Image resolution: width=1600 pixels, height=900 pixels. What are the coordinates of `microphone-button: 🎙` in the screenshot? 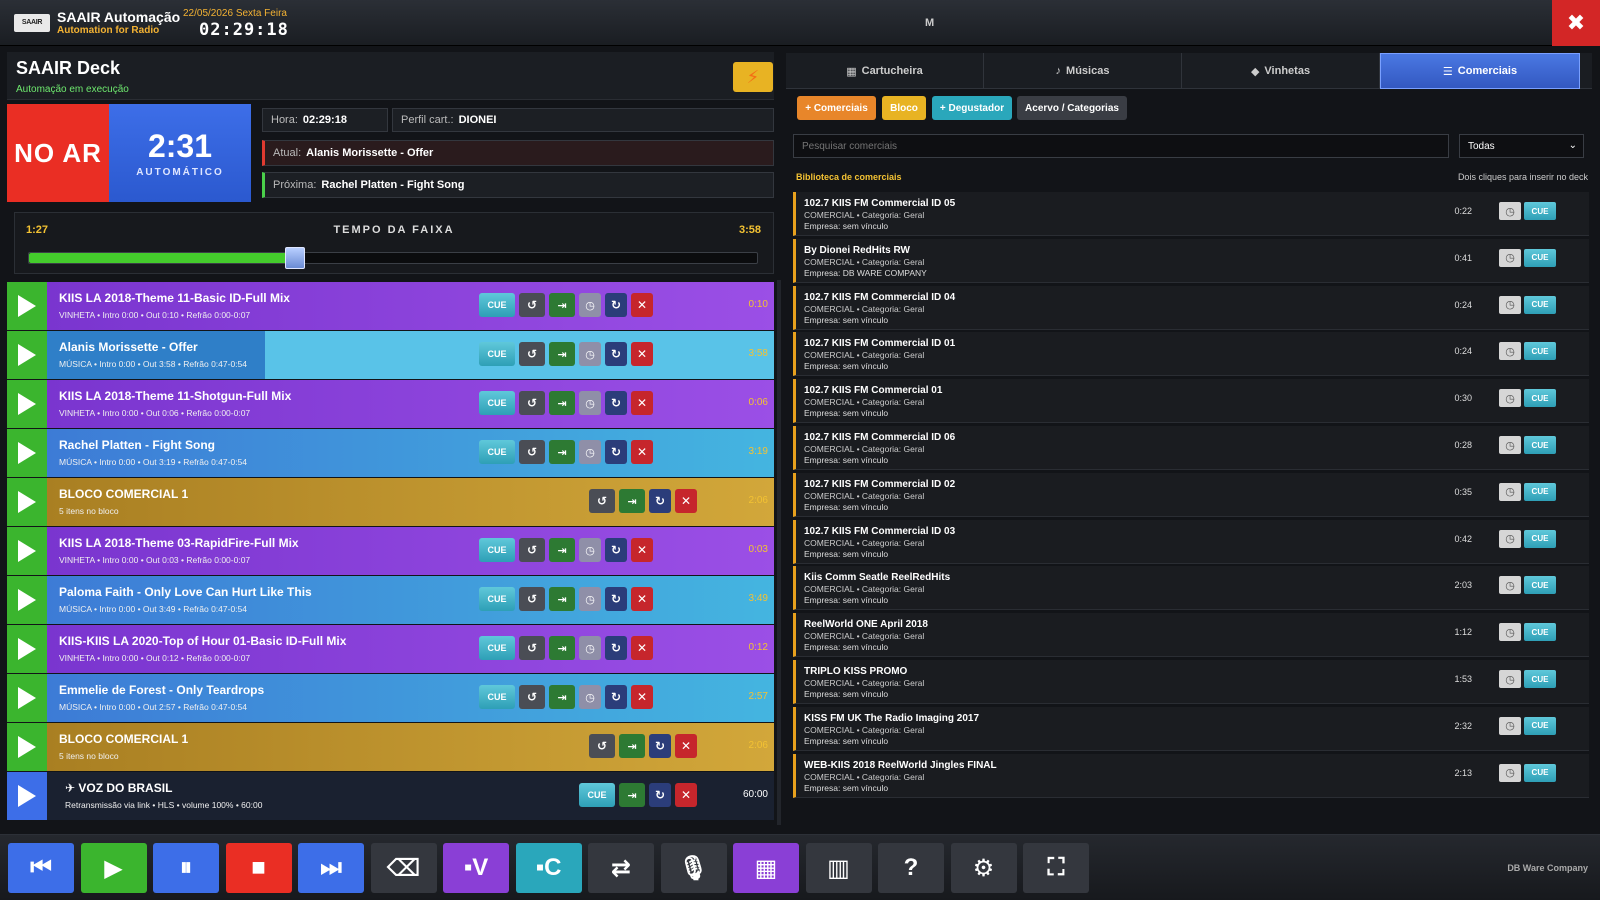 It's located at (693, 868).